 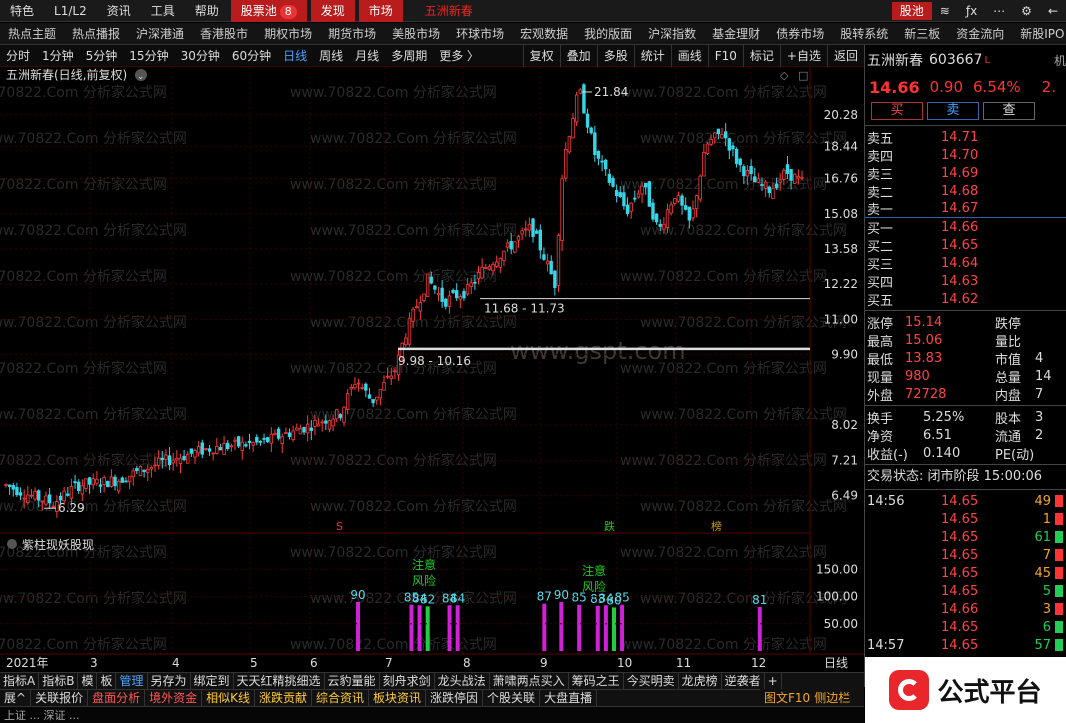 I want to click on period-1min: 1分钟, so click(x=58, y=56).